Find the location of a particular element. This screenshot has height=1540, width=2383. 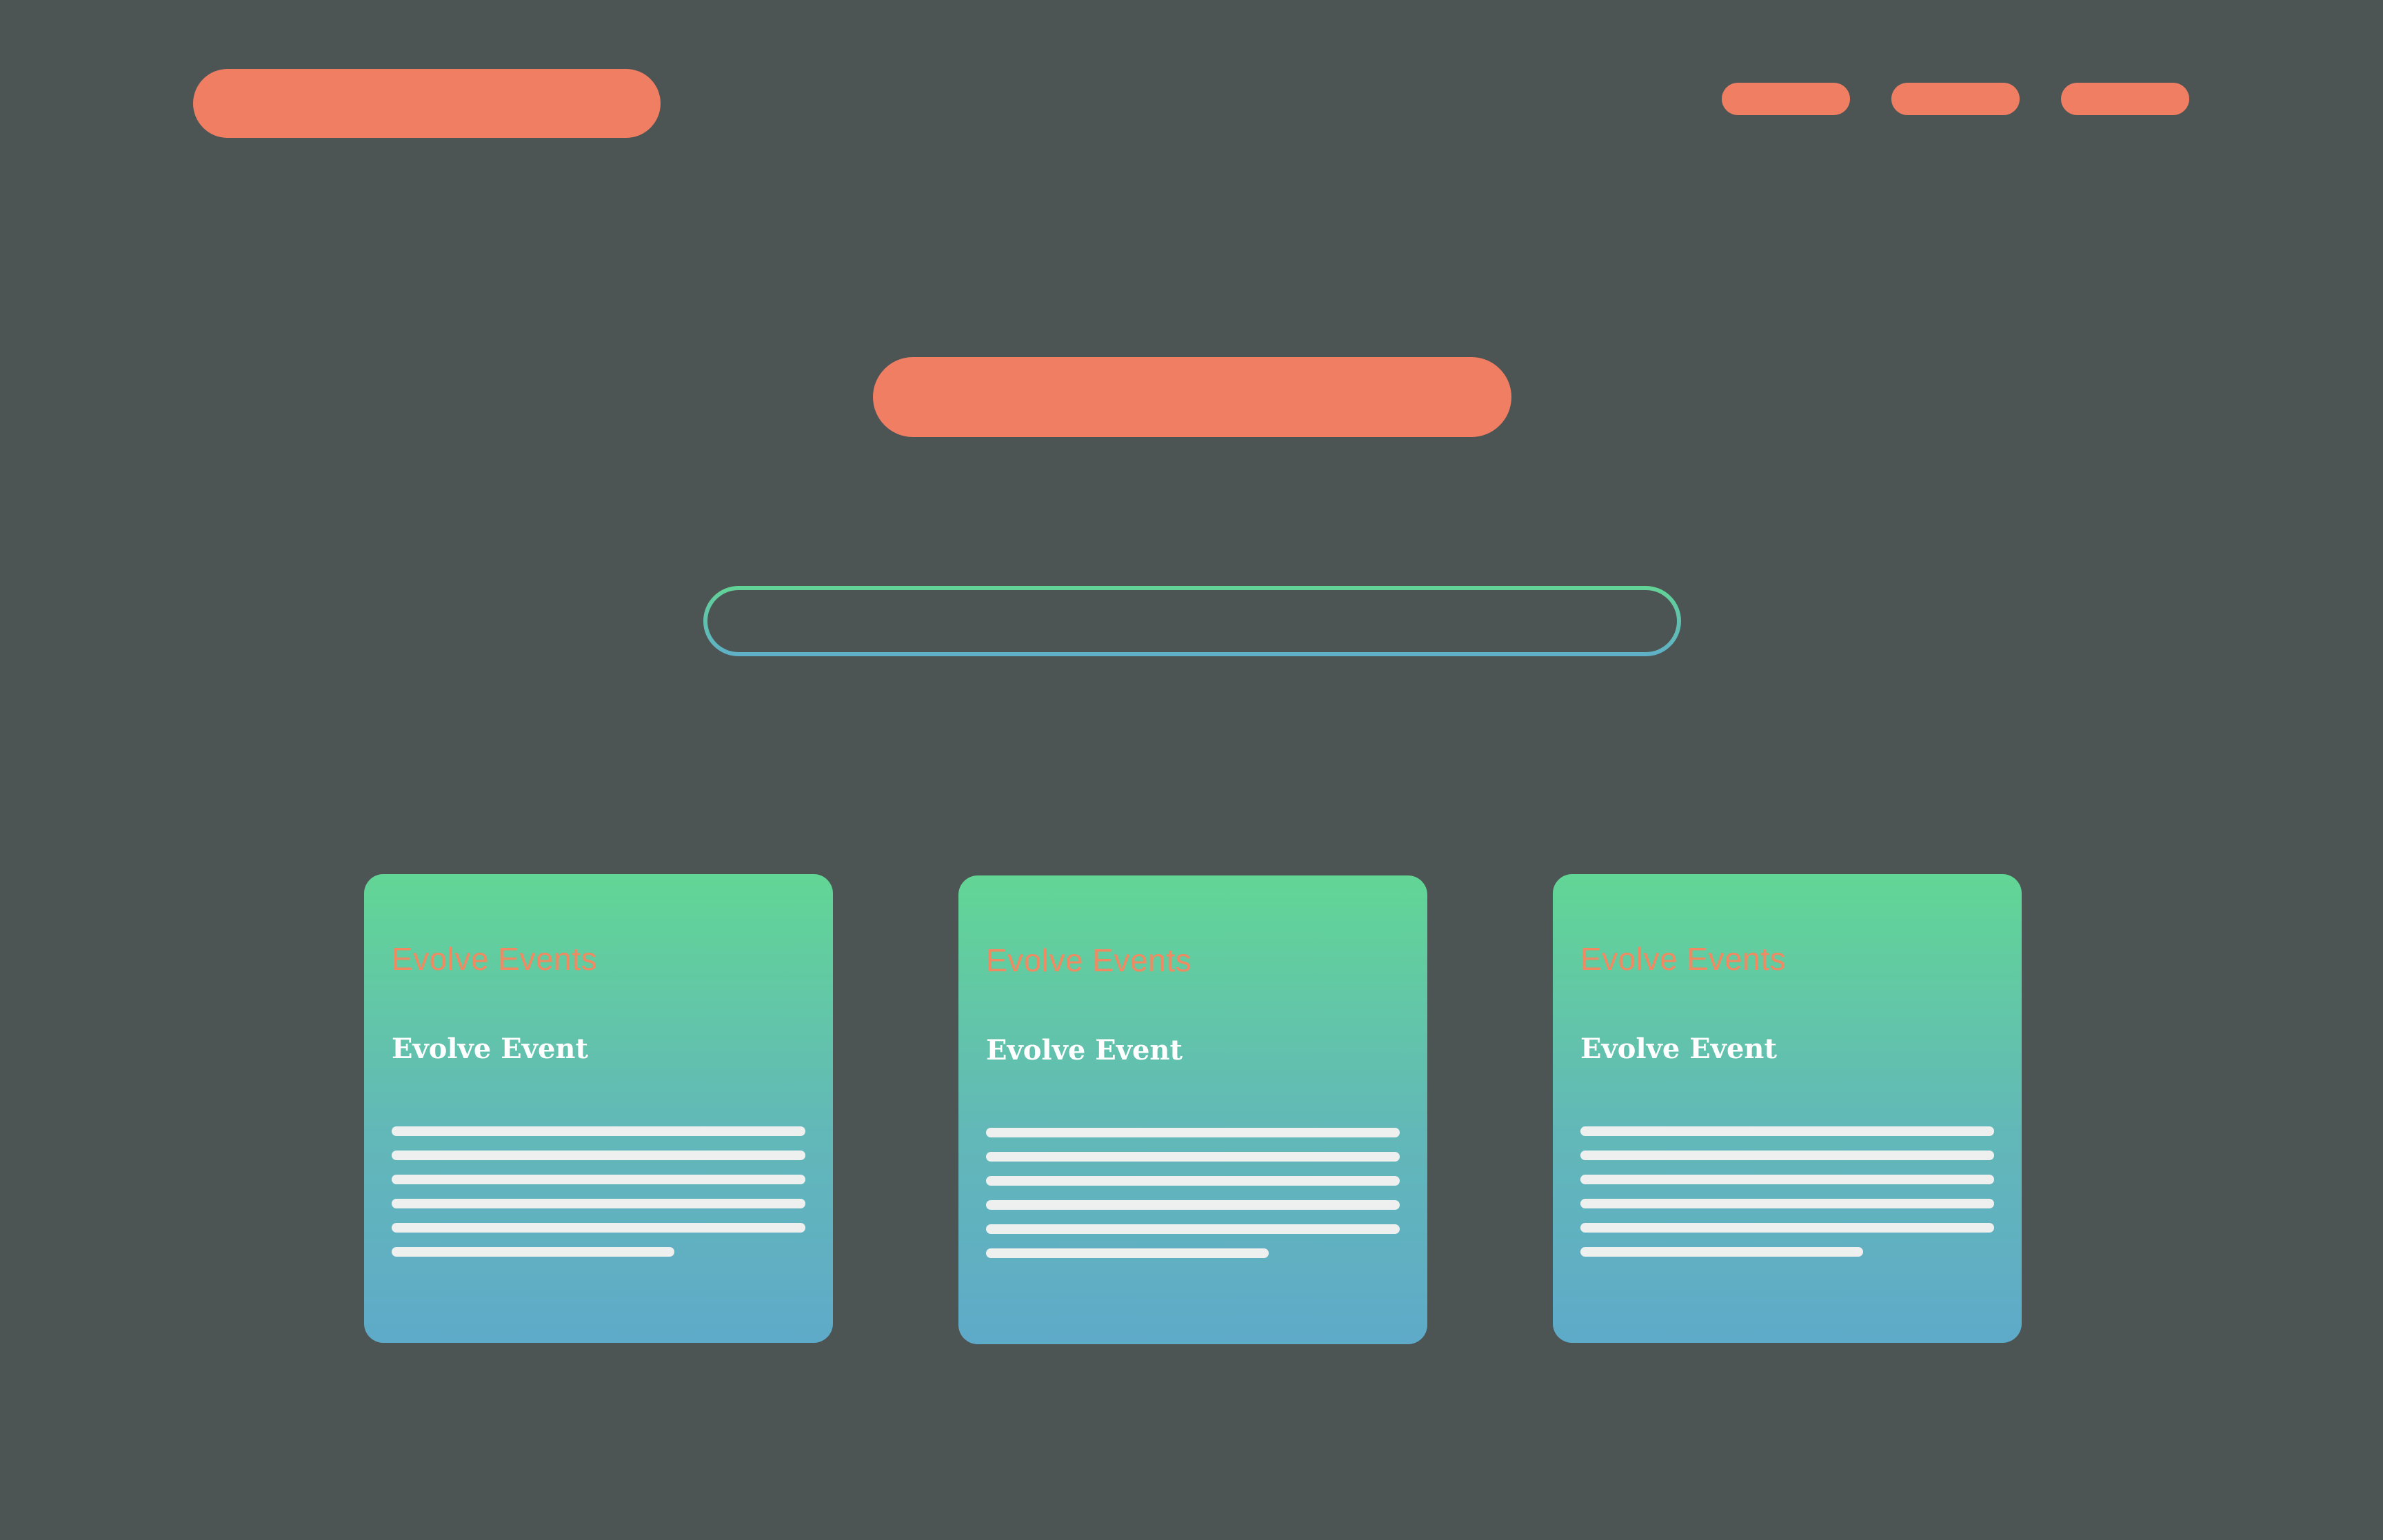

logo-placeholder is located at coordinates (427, 104).